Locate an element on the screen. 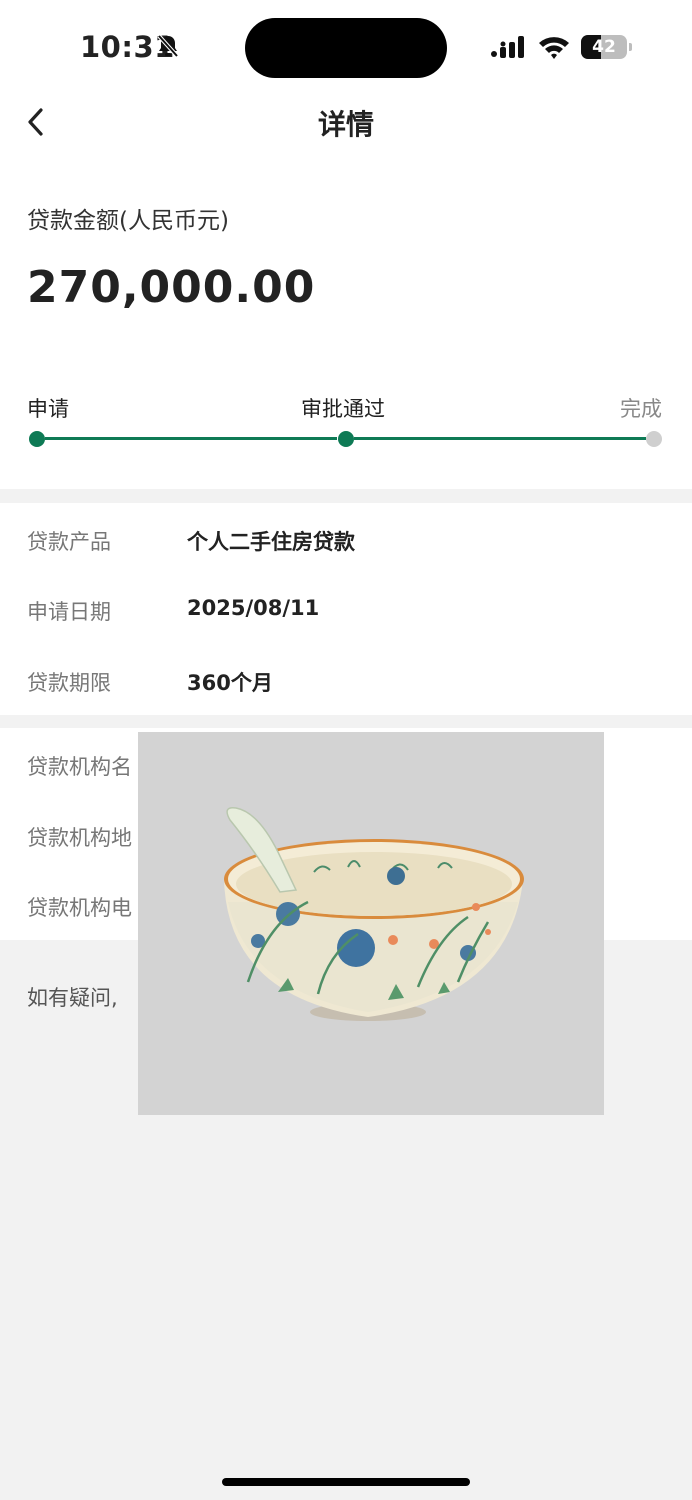 Image resolution: width=692 pixels, height=1500 pixels. battery-icon: 42 is located at coordinates (607, 47).